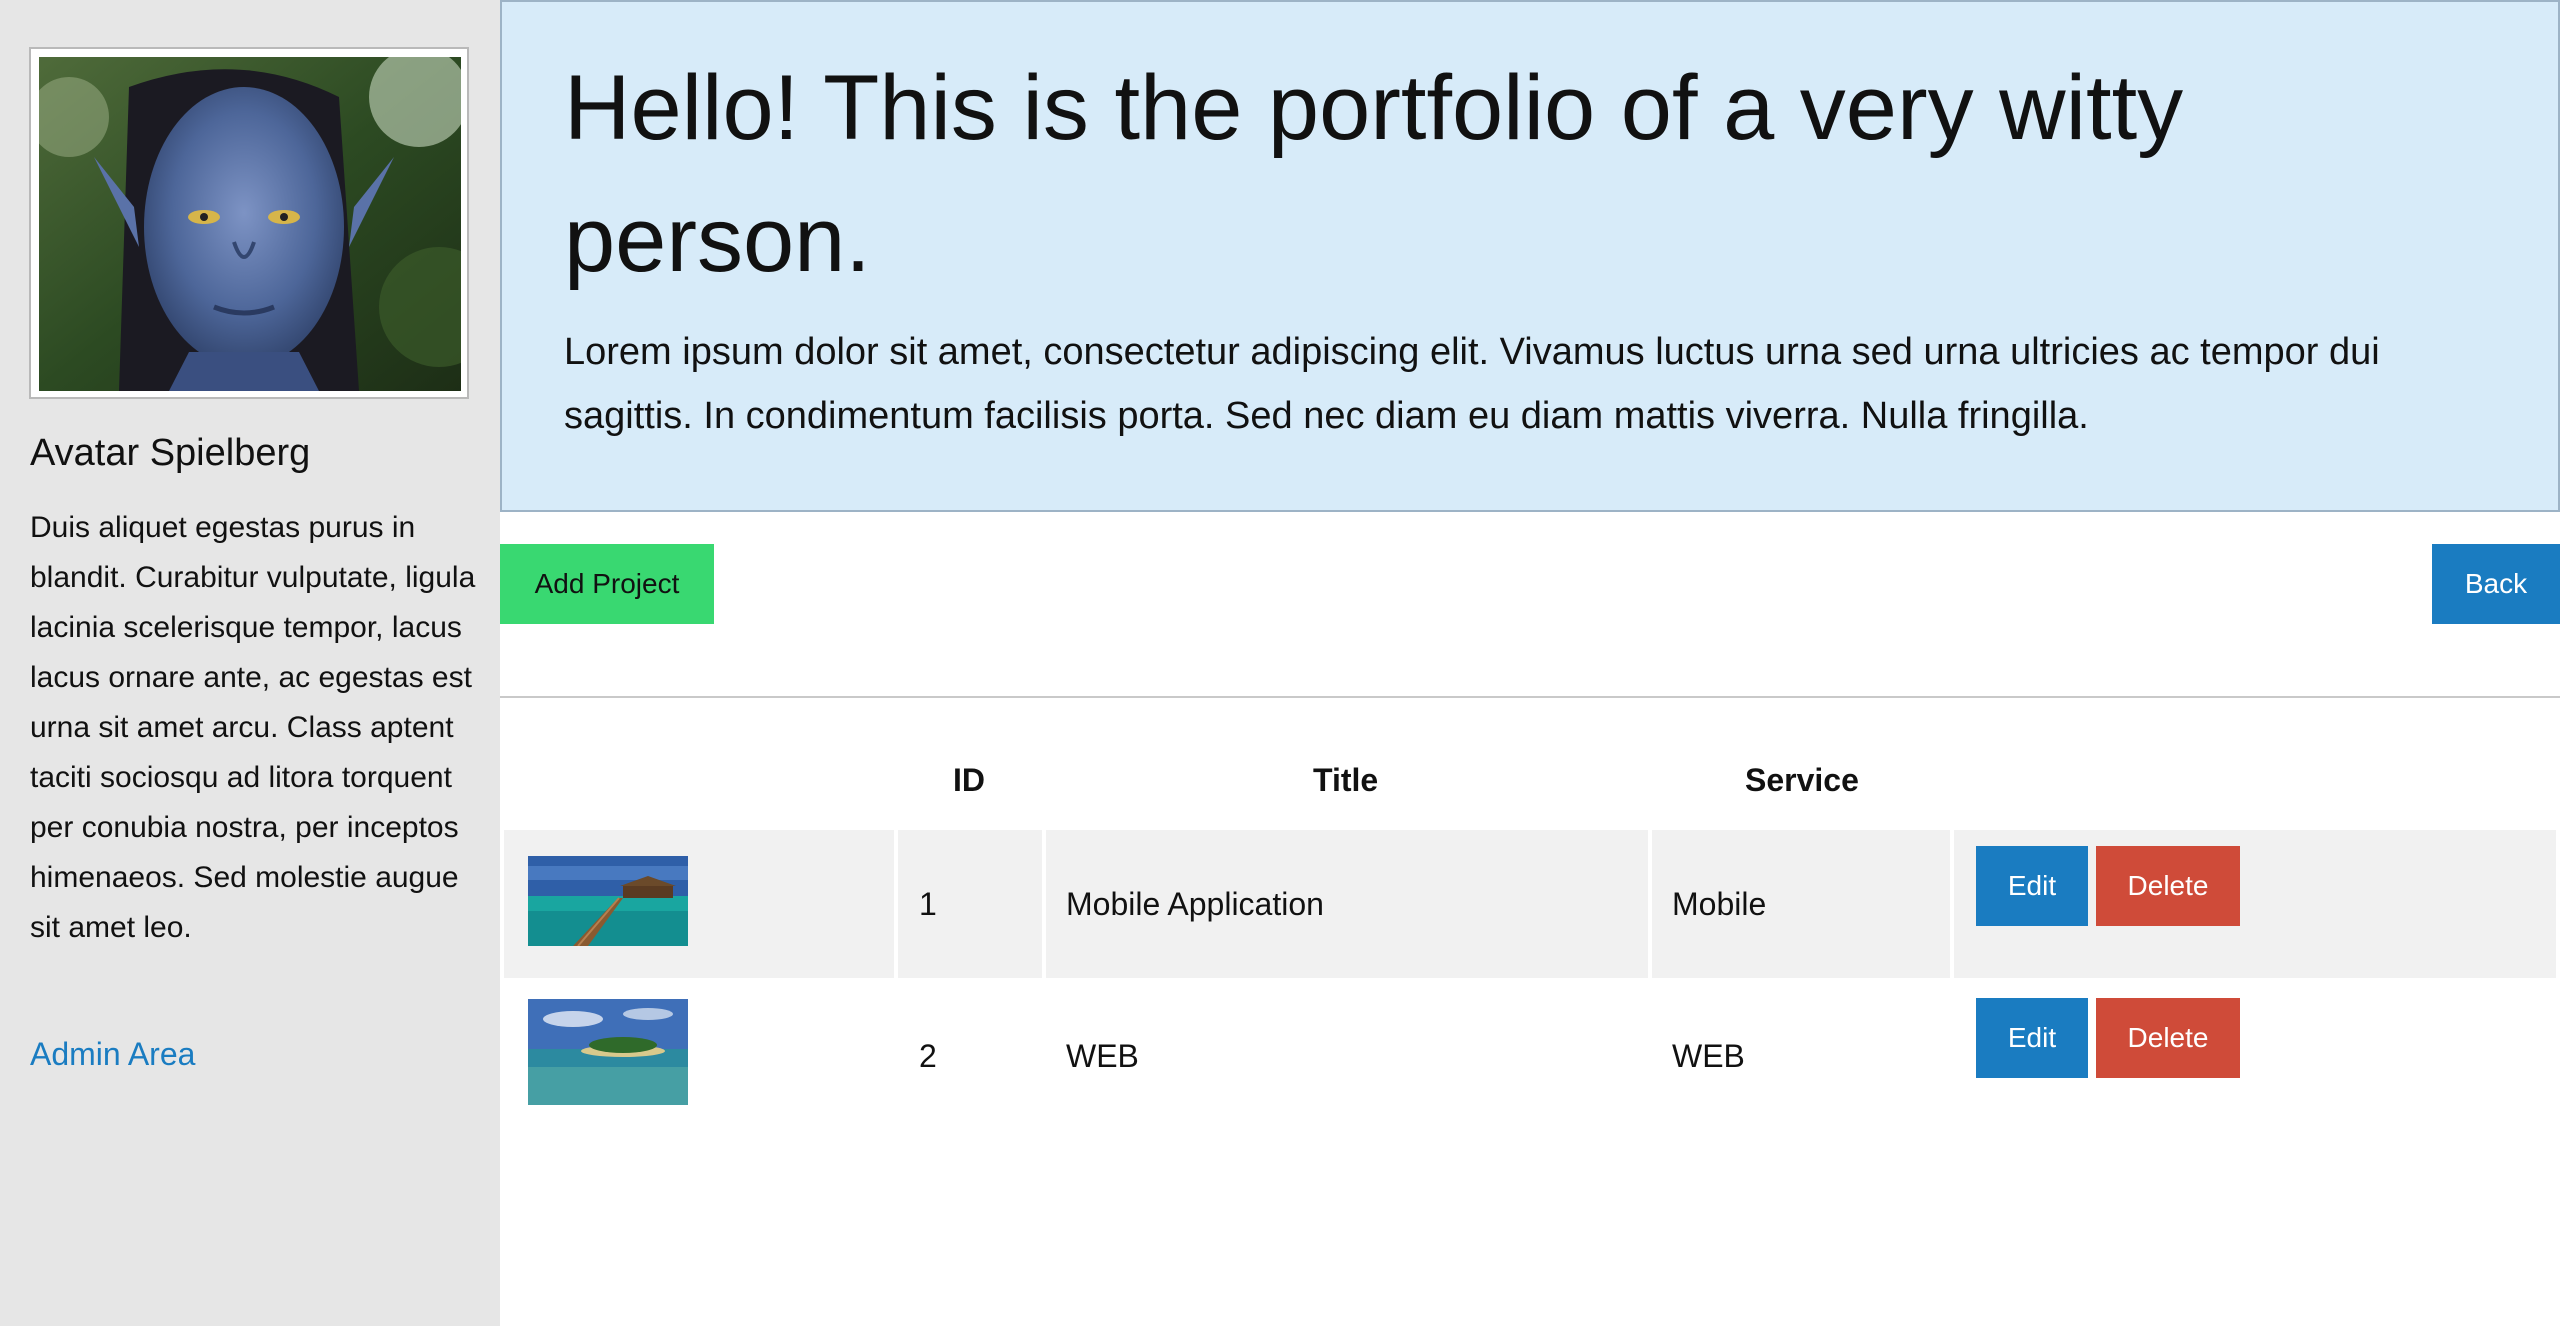 The image size is (2560, 1326). Describe the element at coordinates (1195, 903) in the screenshot. I see `row-title: Mobile Application` at that location.